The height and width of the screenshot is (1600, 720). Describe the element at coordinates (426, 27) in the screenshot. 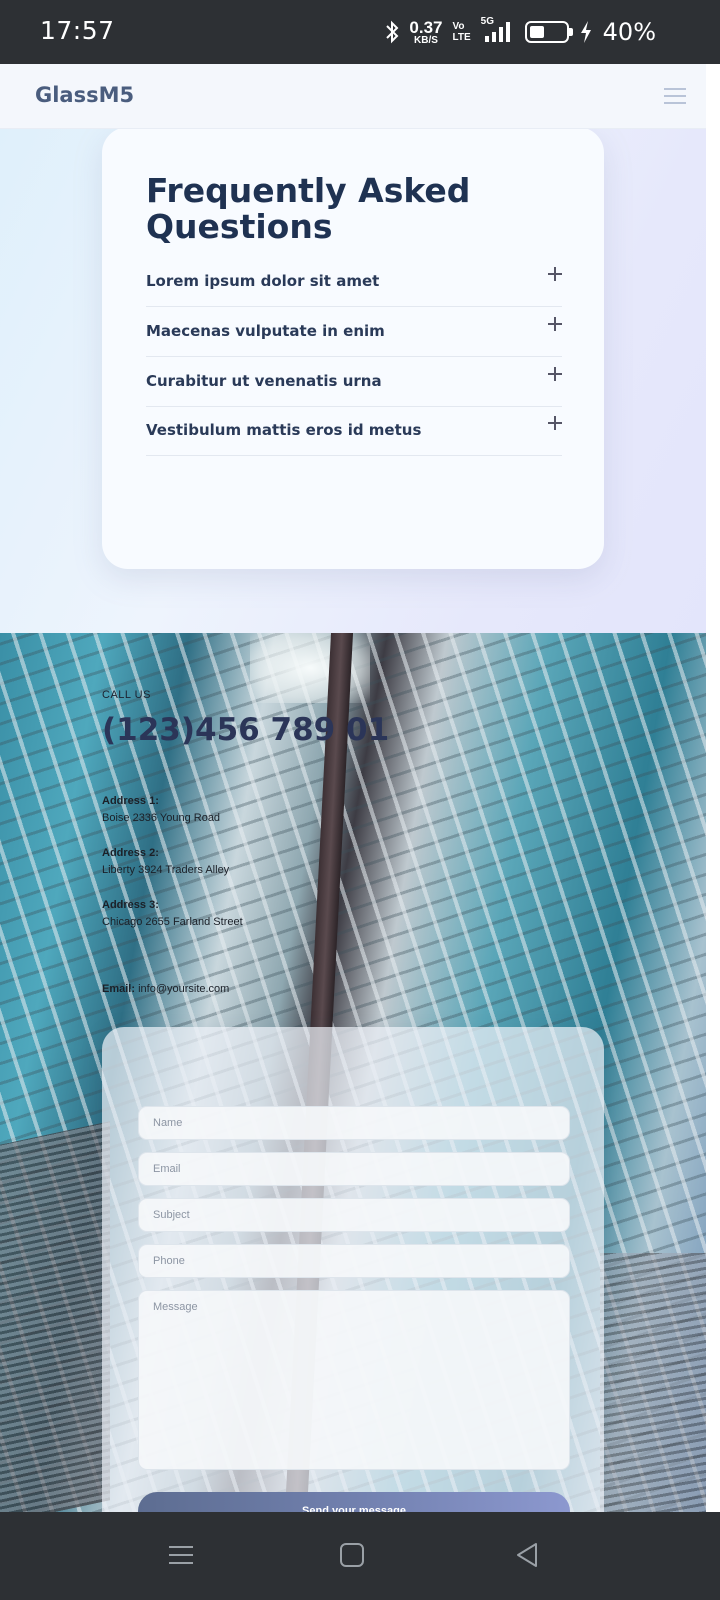

I see `net-speed-value: 0.37` at that location.